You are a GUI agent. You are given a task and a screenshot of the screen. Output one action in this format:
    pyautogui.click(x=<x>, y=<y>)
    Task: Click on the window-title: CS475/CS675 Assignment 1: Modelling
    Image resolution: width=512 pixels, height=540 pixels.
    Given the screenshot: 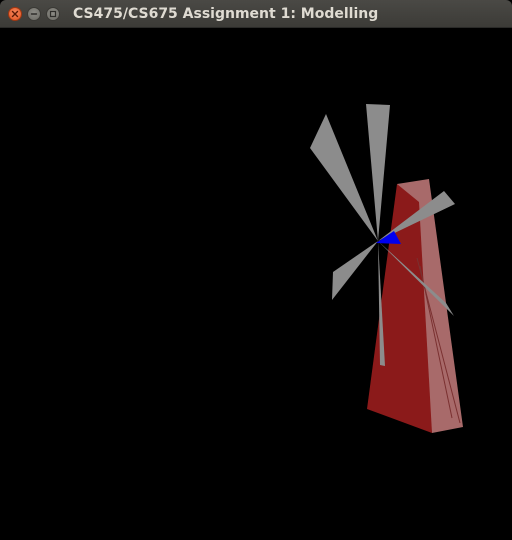 What is the action you would take?
    pyautogui.click(x=226, y=14)
    